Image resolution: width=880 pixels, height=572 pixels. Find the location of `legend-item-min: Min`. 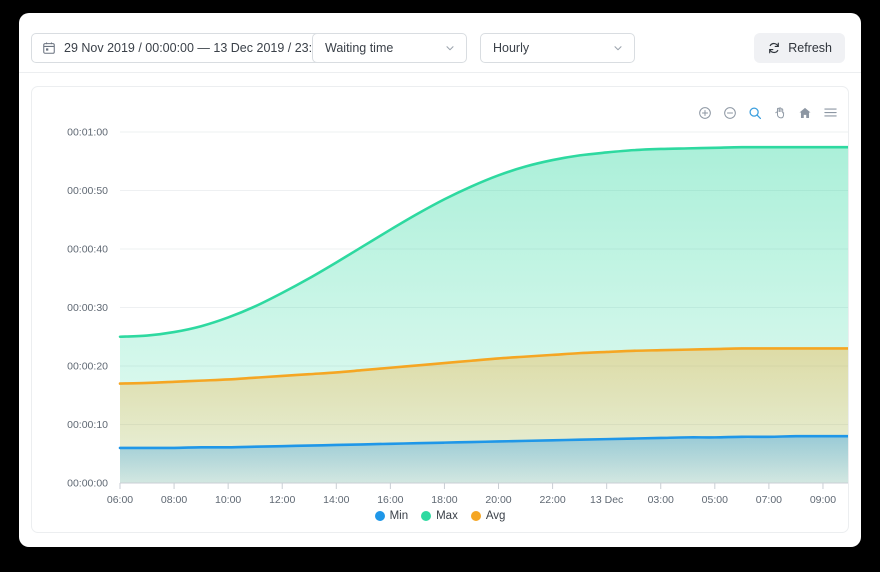

legend-item-min: Min is located at coordinates (391, 516).